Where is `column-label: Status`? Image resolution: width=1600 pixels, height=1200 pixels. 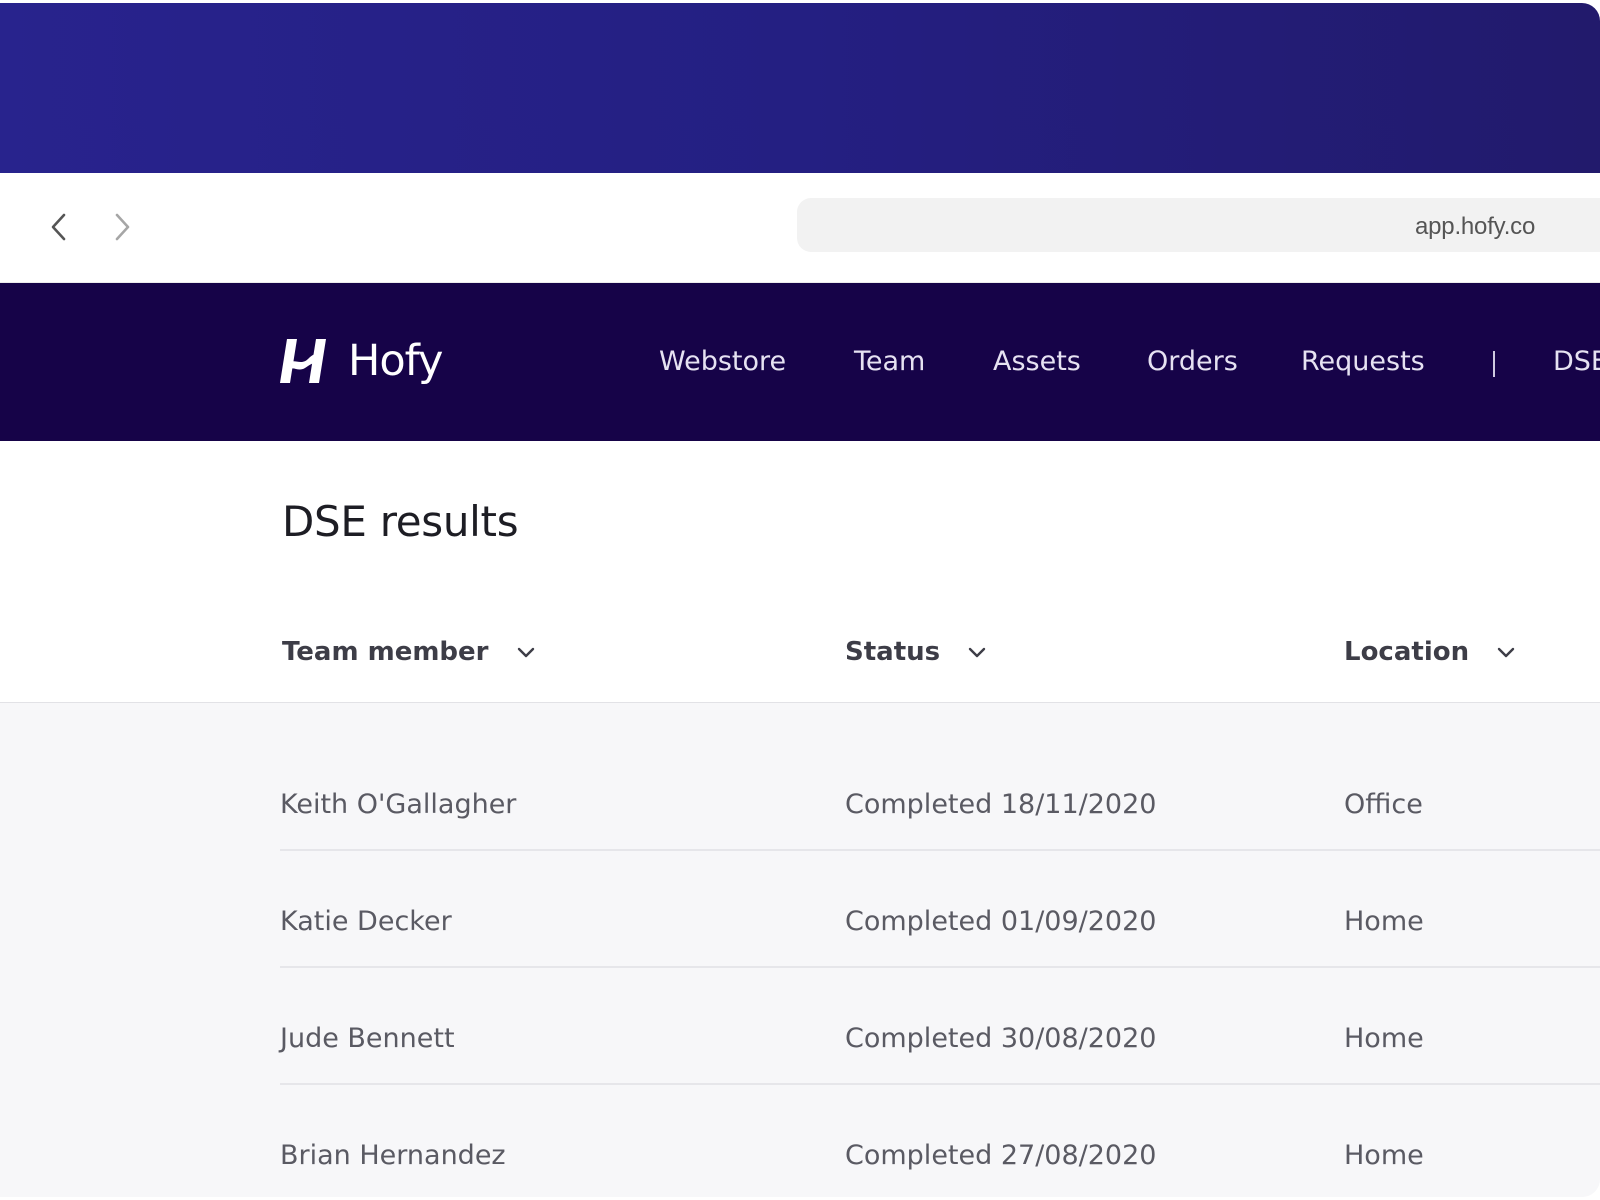 column-label: Status is located at coordinates (893, 652).